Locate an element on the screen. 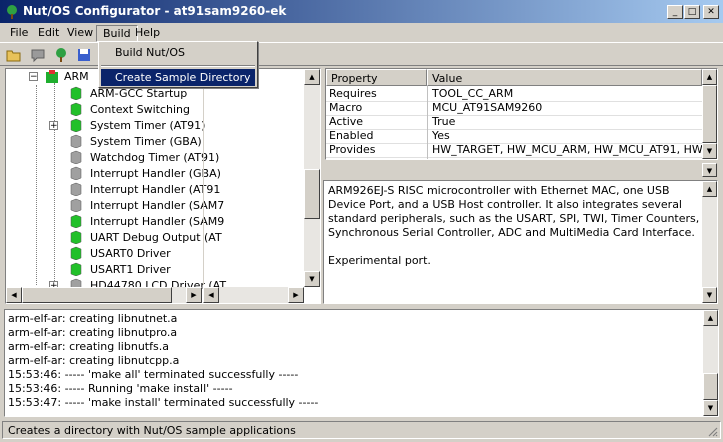 This screenshot has height=442, width=723. property-name: Macro is located at coordinates (346, 107).